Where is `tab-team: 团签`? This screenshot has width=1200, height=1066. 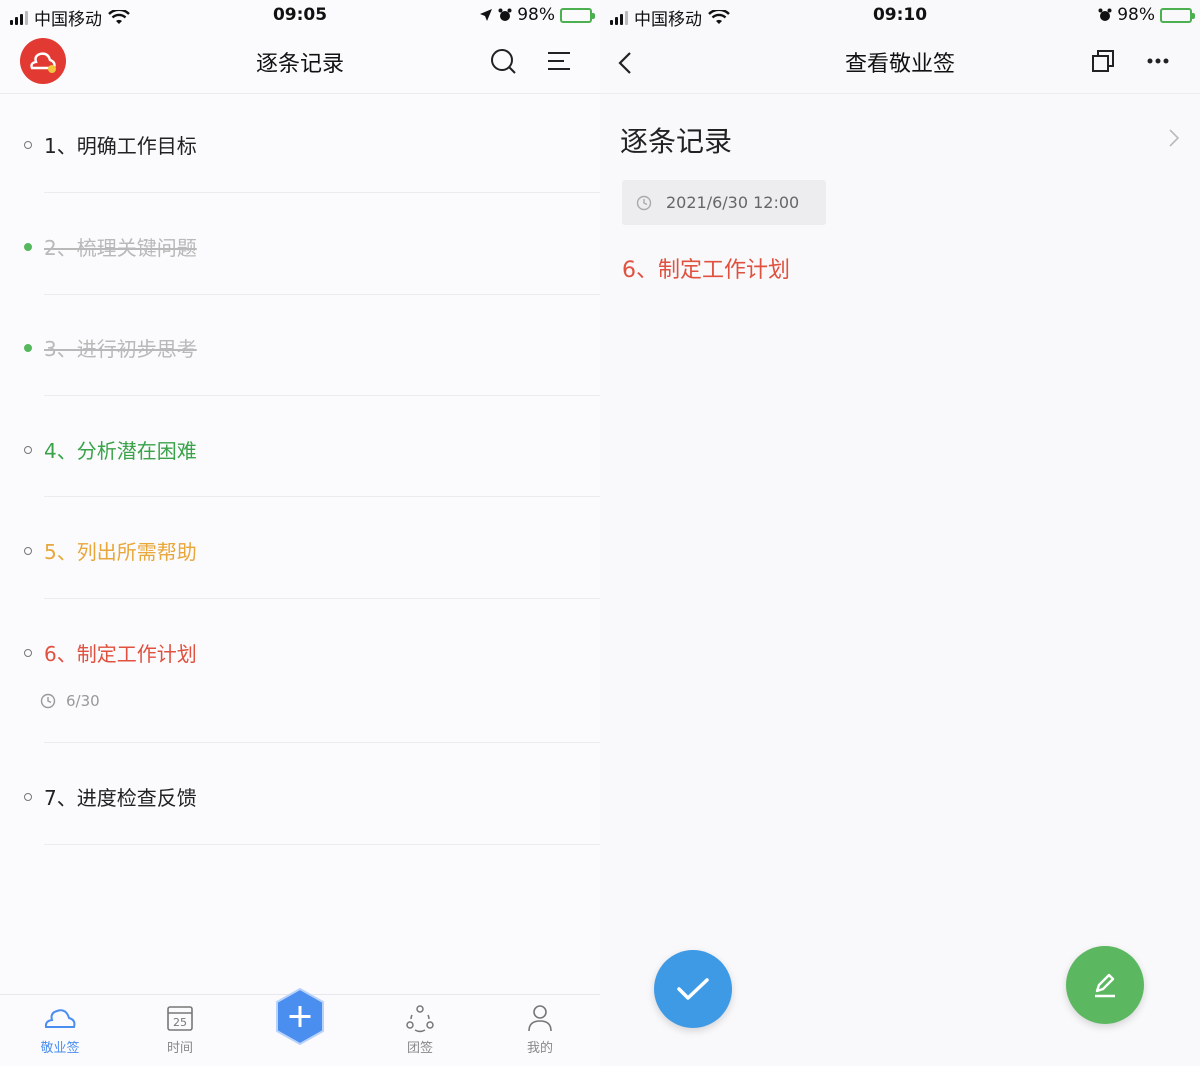 tab-team: 团签 is located at coordinates (420, 1029).